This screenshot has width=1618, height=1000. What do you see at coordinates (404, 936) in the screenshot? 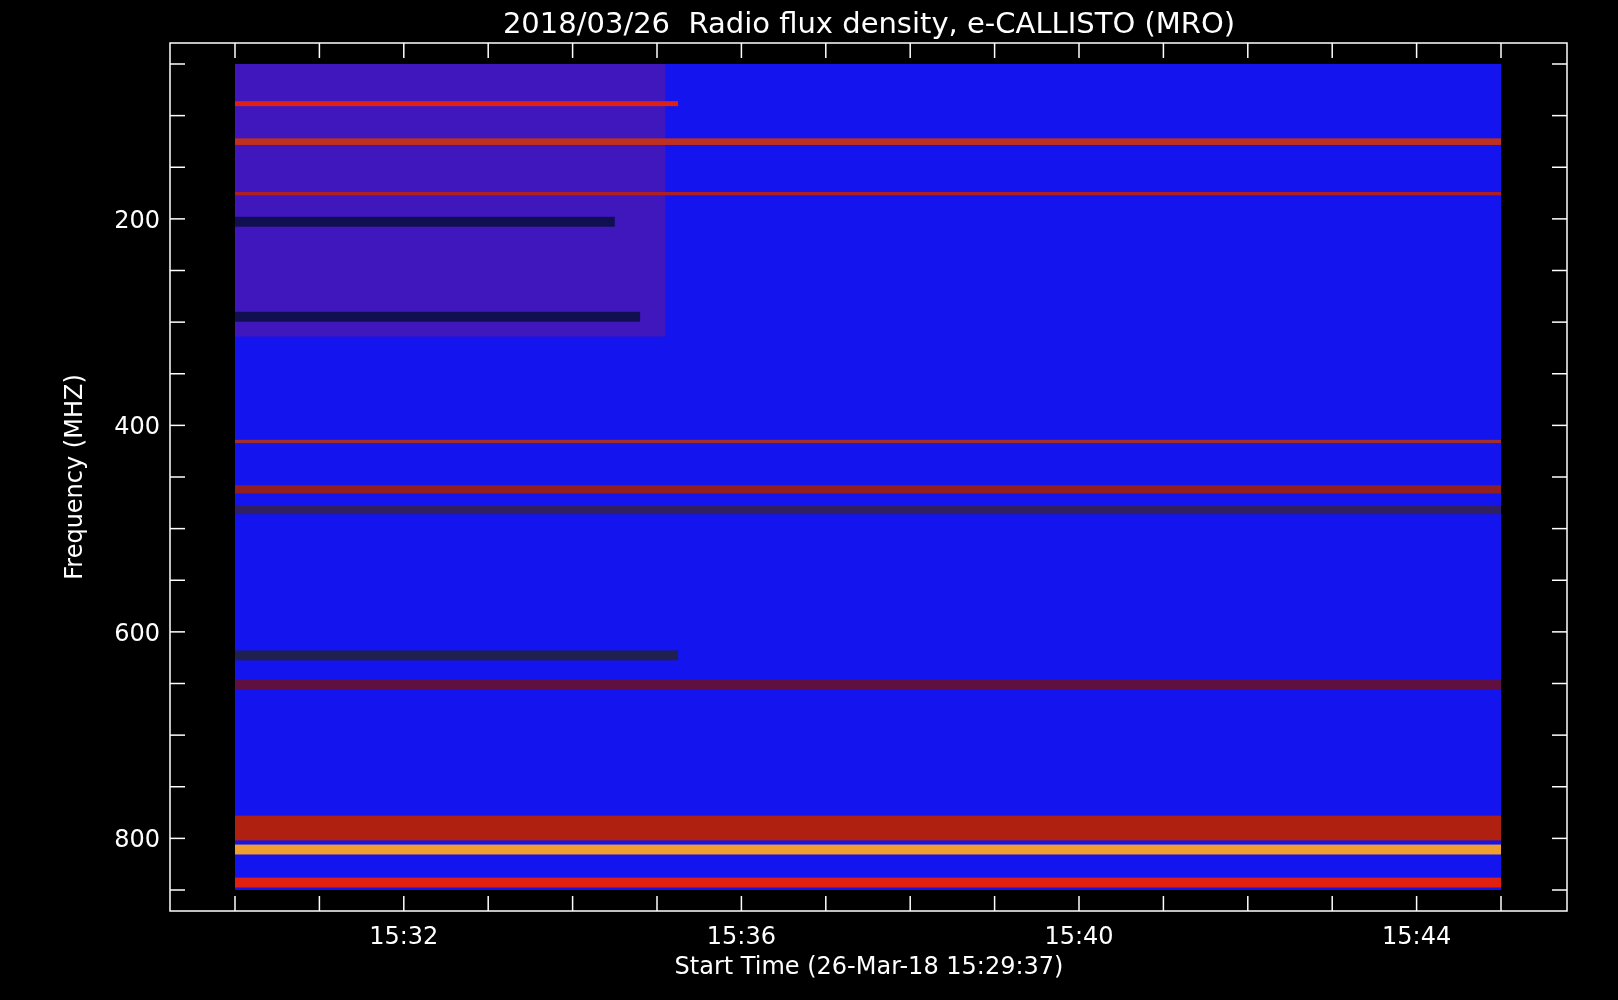
I see `x-tick-label: 15:32` at bounding box center [404, 936].